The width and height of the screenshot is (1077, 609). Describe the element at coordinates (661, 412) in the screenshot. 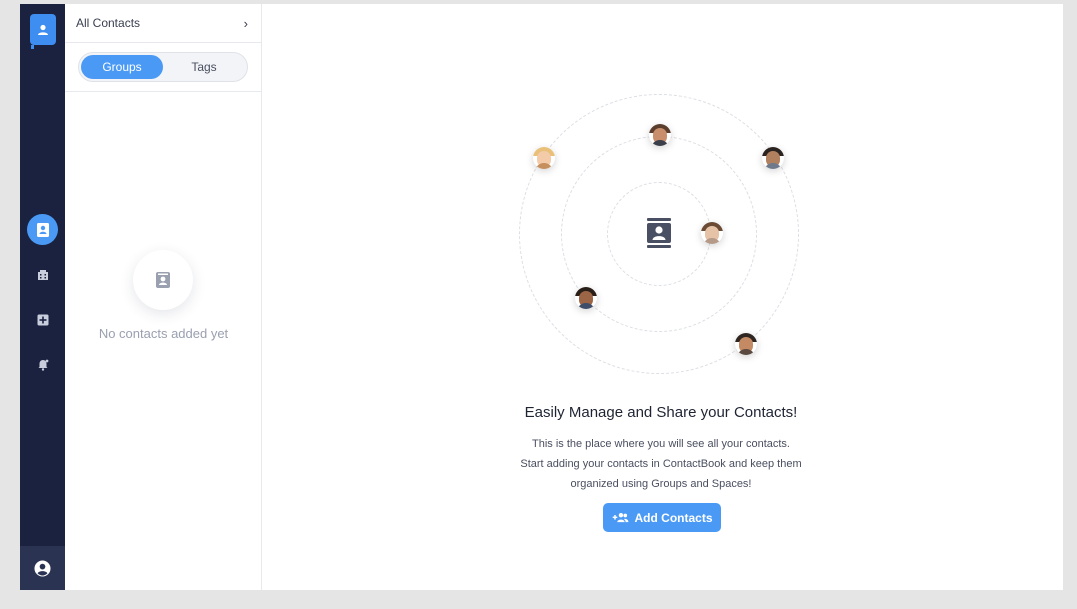

I see `empty-state-headline: Easily Manage and Share your Contacts!` at that location.